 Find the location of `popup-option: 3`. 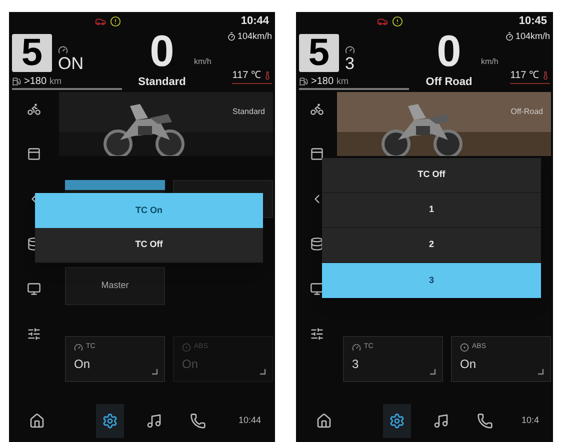

popup-option: 3 is located at coordinates (431, 280).